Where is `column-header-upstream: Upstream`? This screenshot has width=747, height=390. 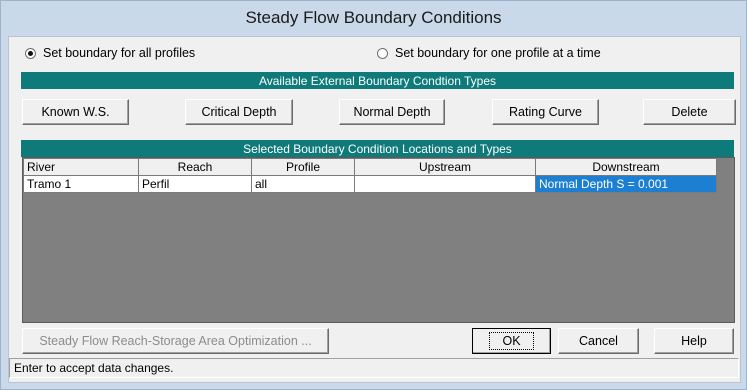 column-header-upstream: Upstream is located at coordinates (445, 167).